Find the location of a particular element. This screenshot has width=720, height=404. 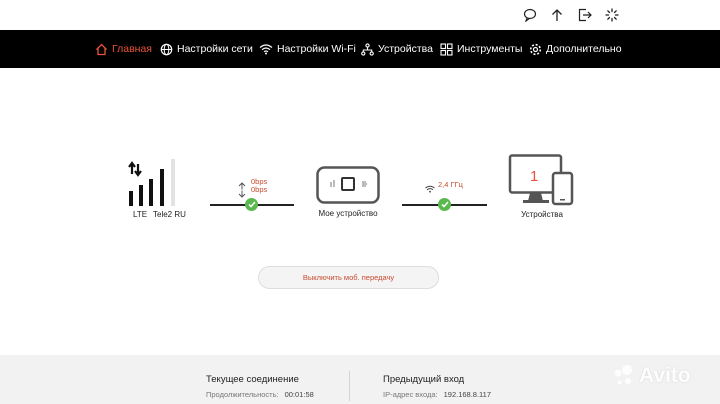

download-speed: 0bps is located at coordinates (259, 189).